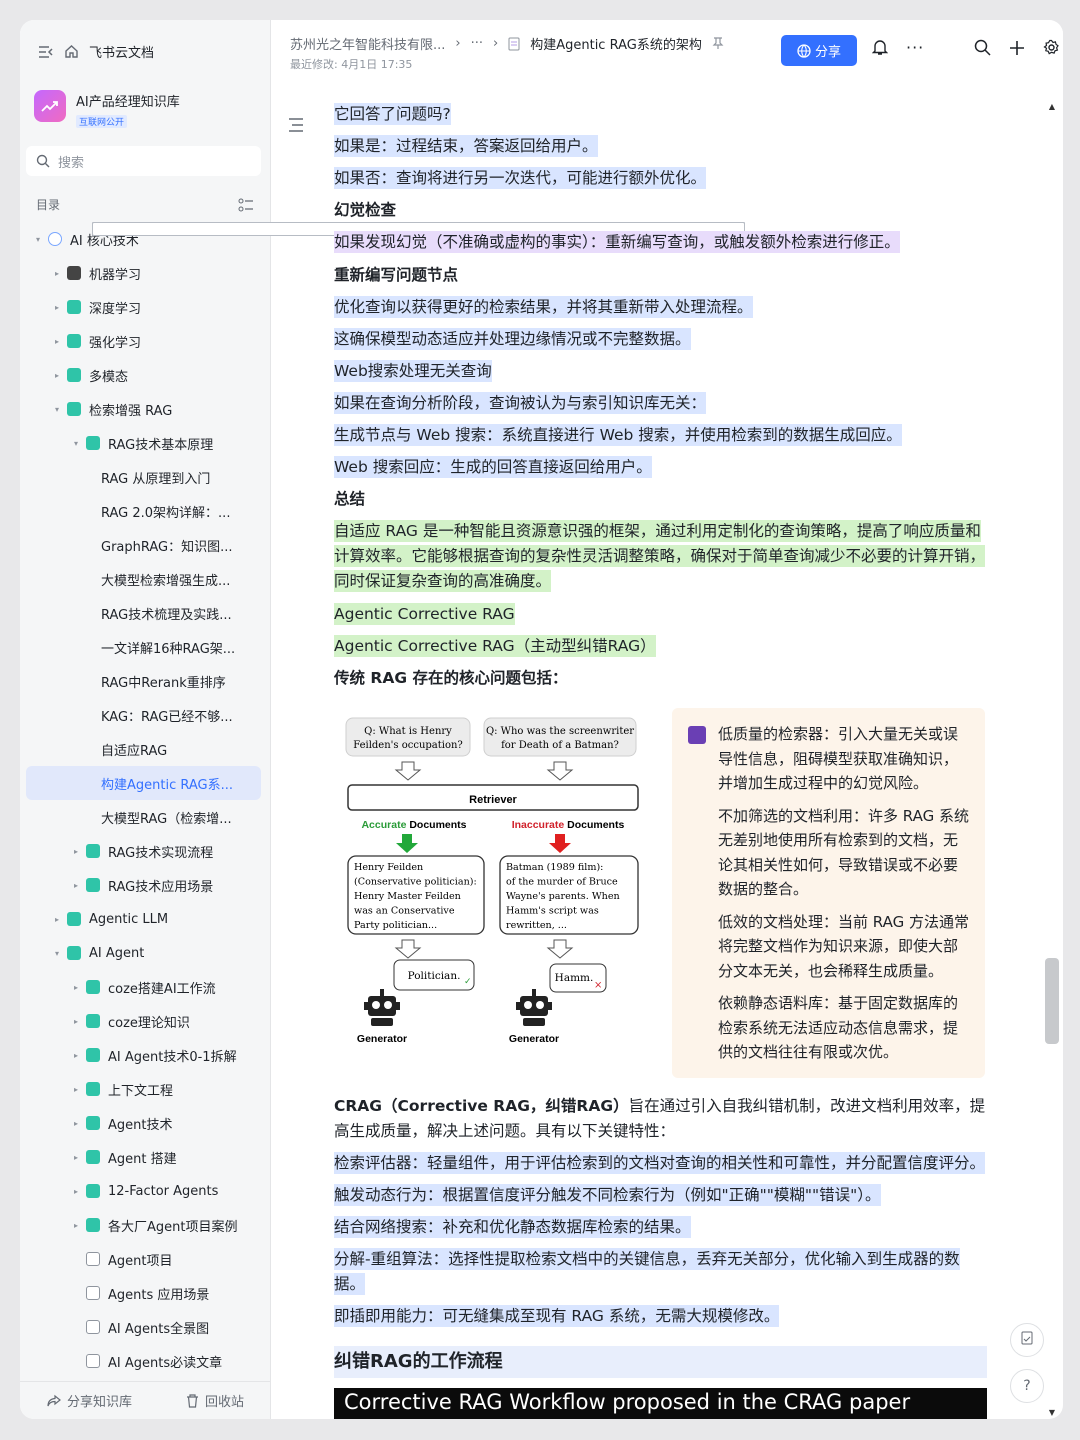 The height and width of the screenshot is (1440, 1080). What do you see at coordinates (50, 106) in the screenshot?
I see `trend-chart-icon` at bounding box center [50, 106].